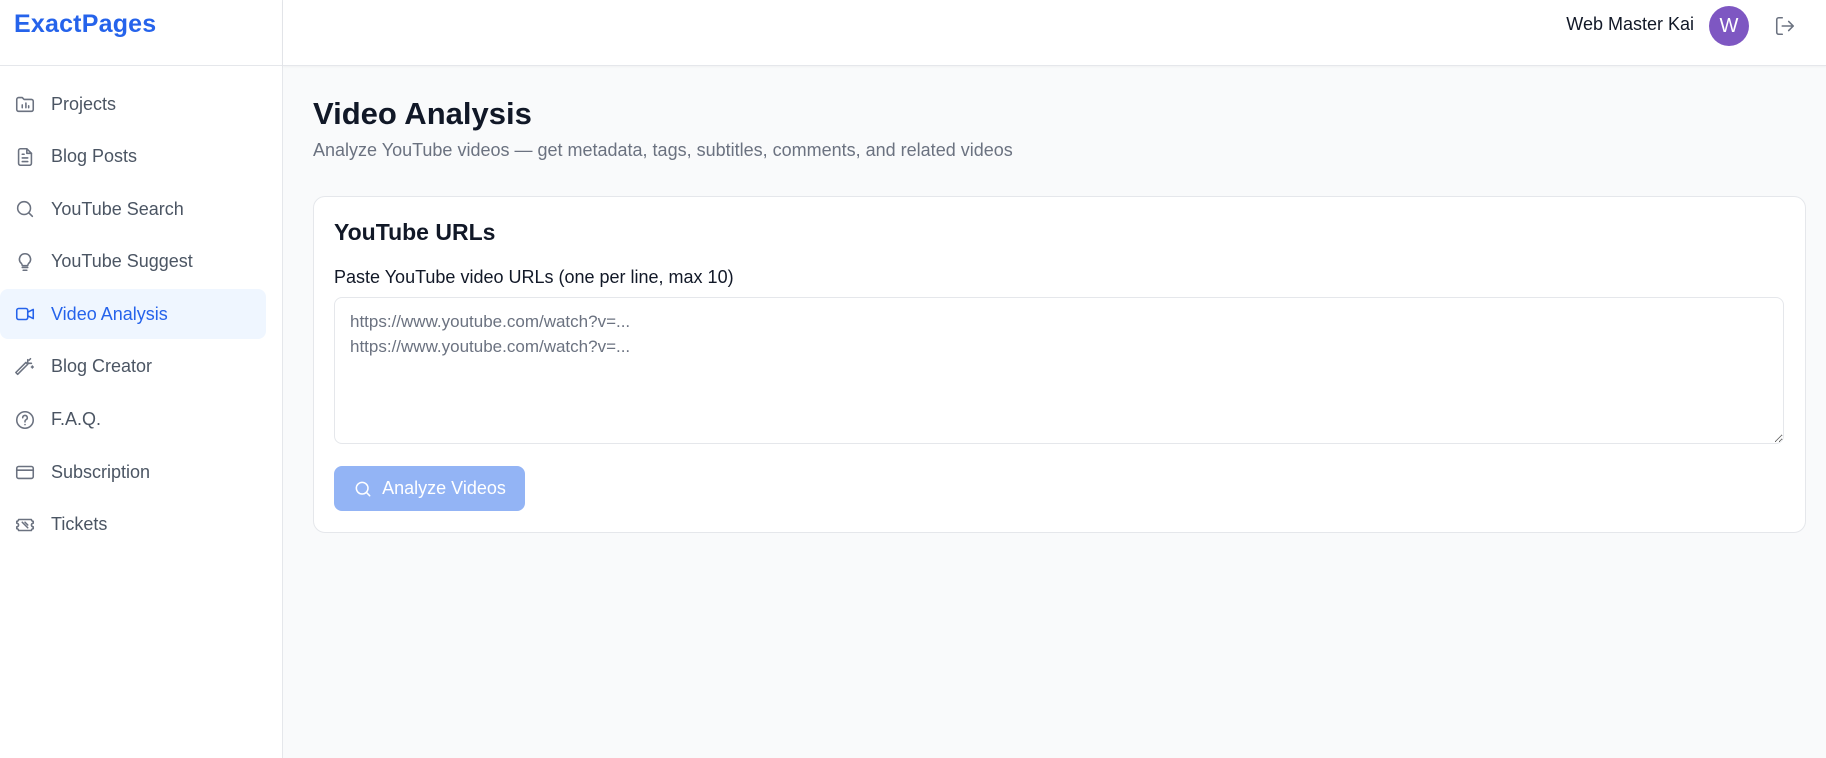  I want to click on sidebar-item-label: YouTube Search, so click(117, 208).